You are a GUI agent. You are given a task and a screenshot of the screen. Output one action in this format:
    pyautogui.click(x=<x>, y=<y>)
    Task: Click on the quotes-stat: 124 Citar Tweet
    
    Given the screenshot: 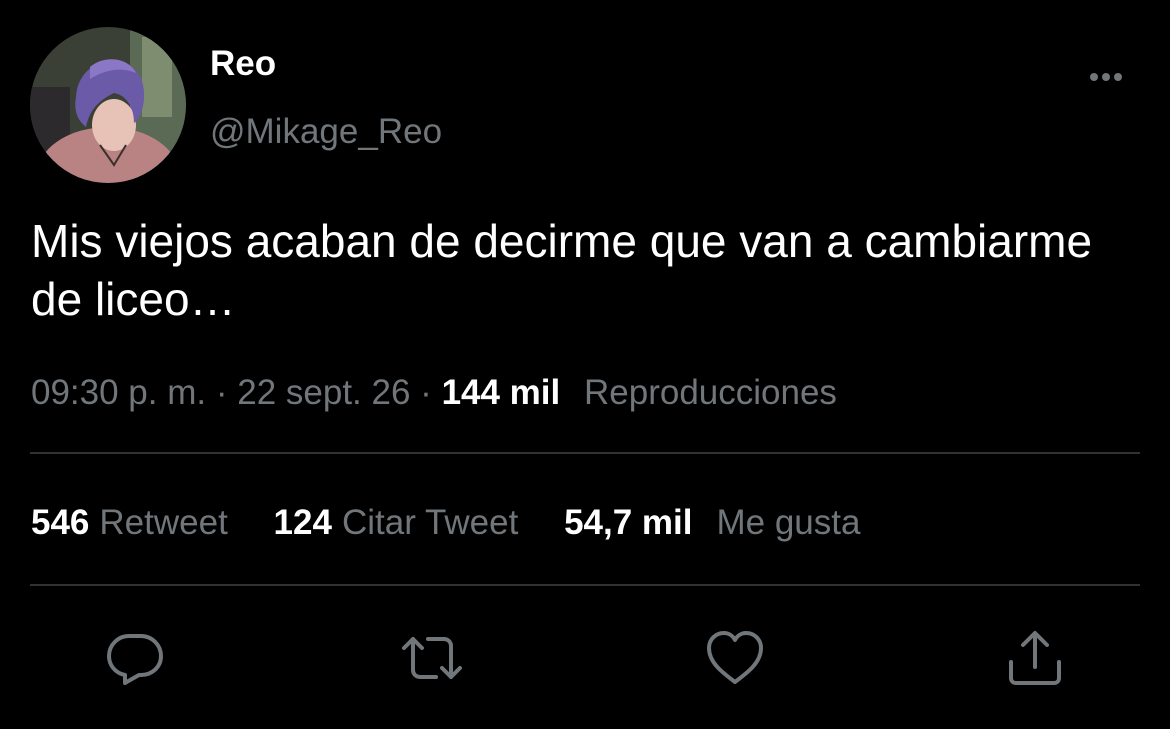 What is the action you would take?
    pyautogui.click(x=396, y=523)
    